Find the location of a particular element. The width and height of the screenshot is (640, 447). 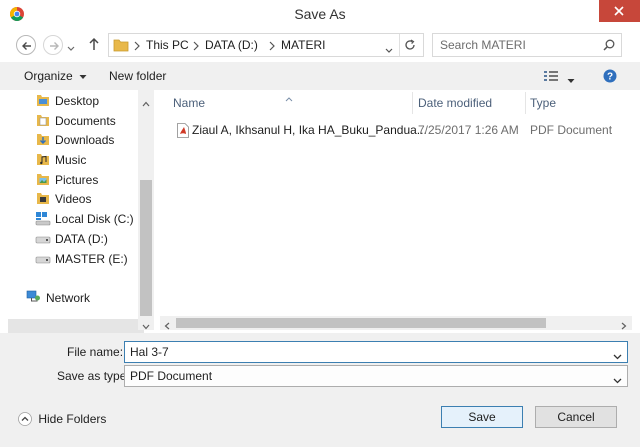

view-options-icon is located at coordinates (551, 77).